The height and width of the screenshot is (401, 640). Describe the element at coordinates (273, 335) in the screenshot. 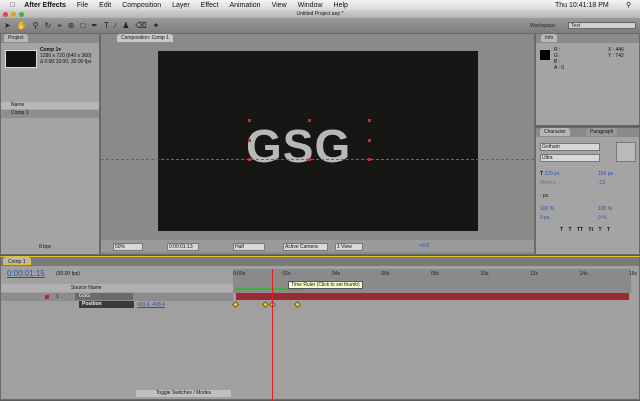

I see `playhead` at that location.